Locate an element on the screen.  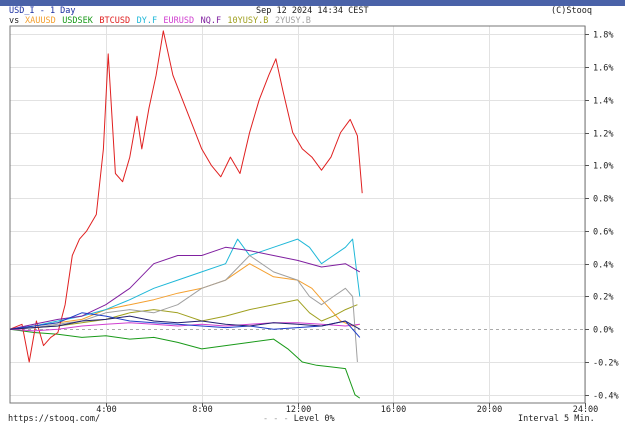
level-text: Level 0% is located at coordinates (314, 419).